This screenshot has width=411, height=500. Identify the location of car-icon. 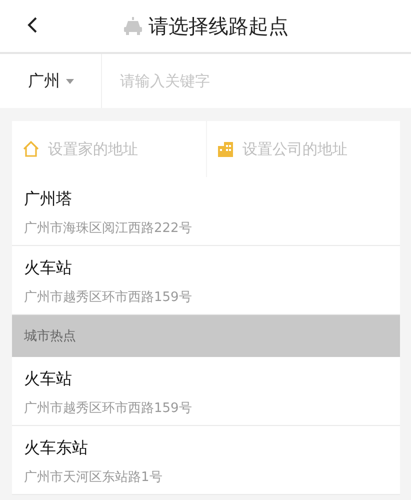
(132, 26).